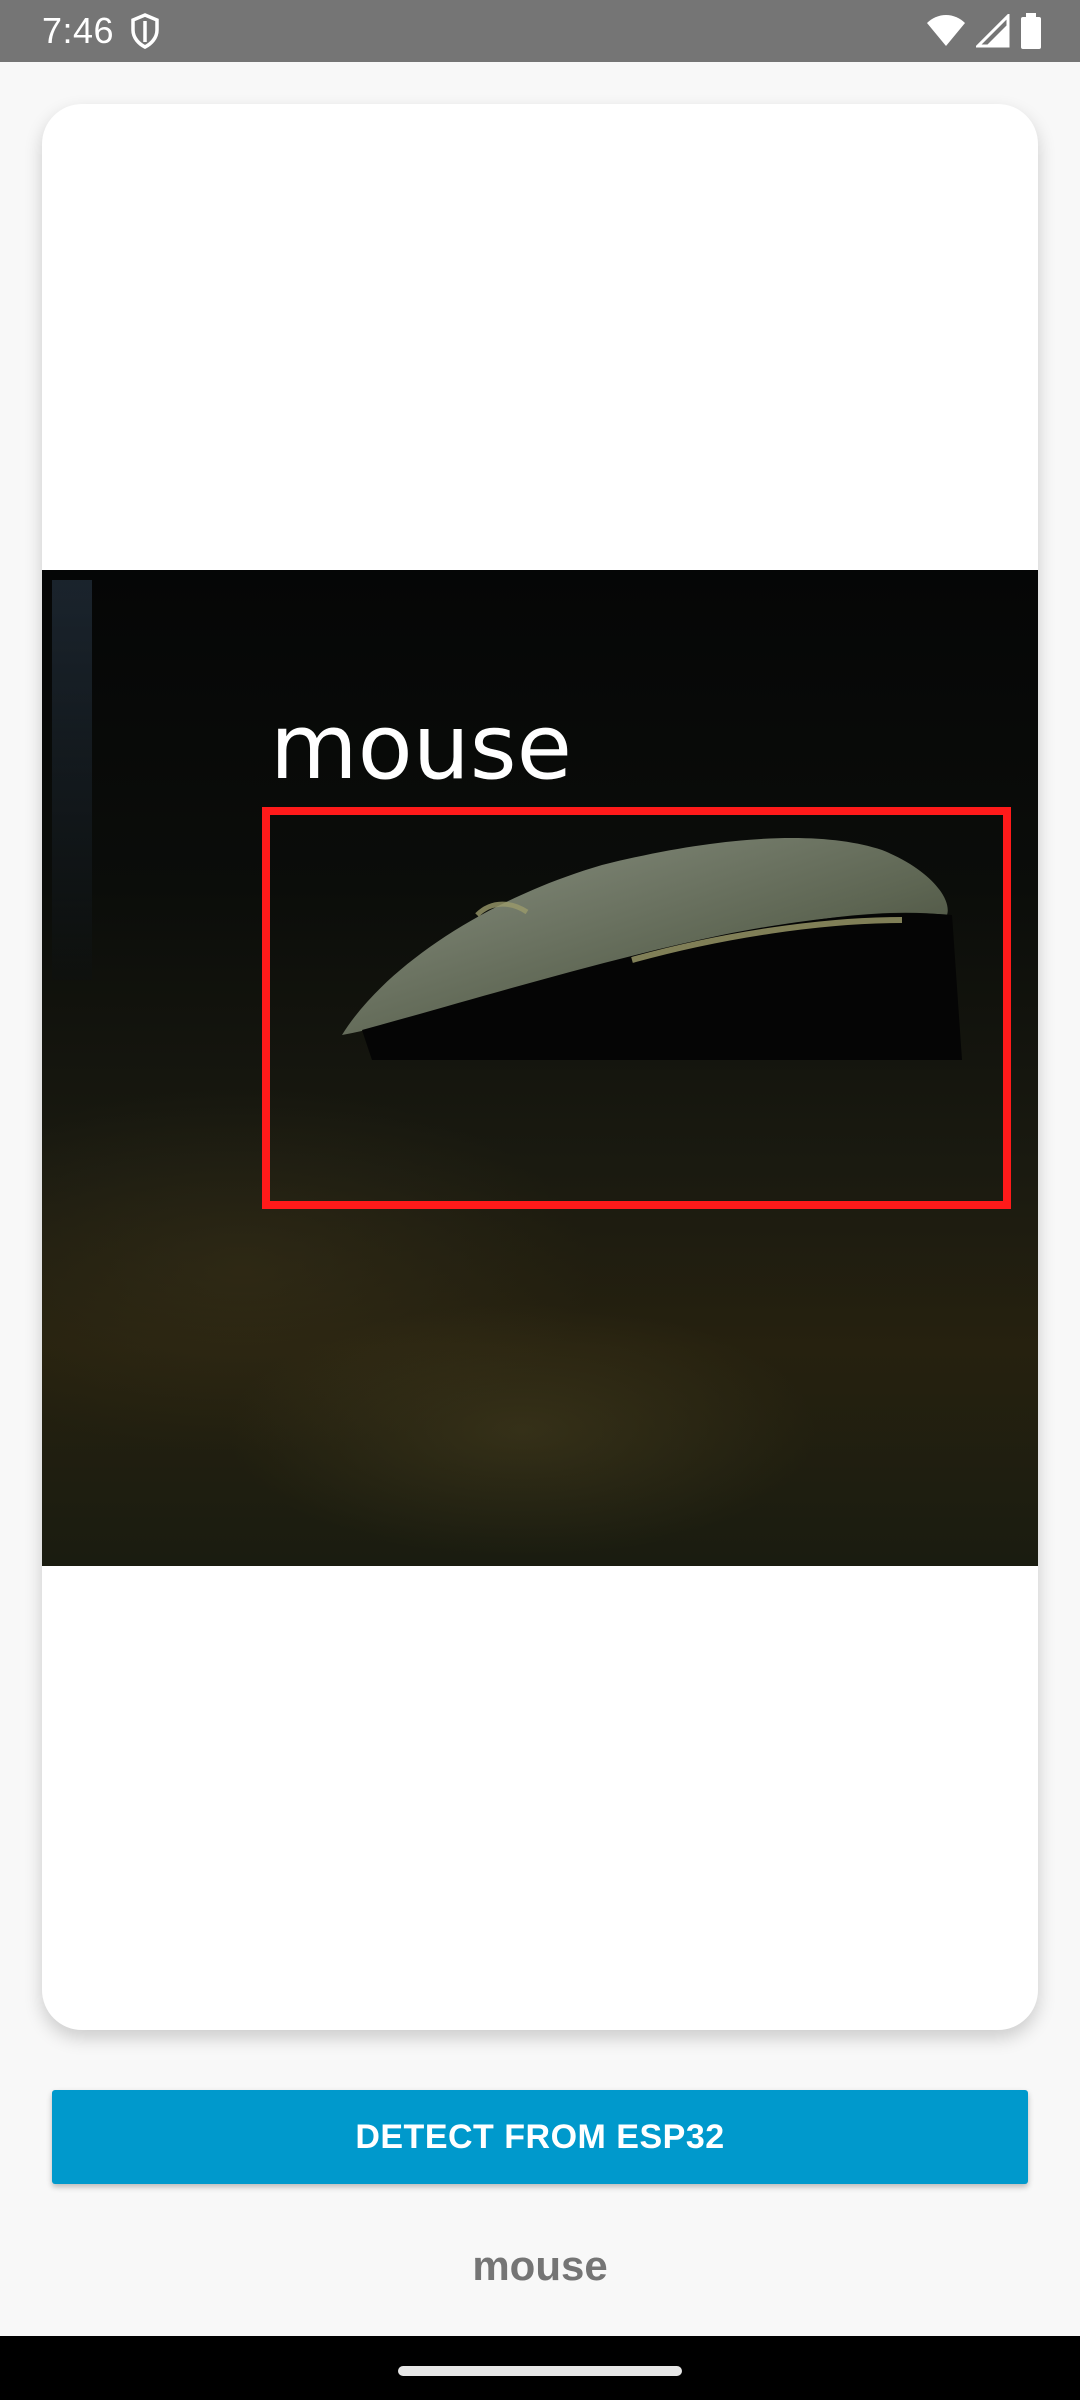 Image resolution: width=1080 pixels, height=2400 pixels. What do you see at coordinates (993, 31) in the screenshot?
I see `cellular-signal-icon` at bounding box center [993, 31].